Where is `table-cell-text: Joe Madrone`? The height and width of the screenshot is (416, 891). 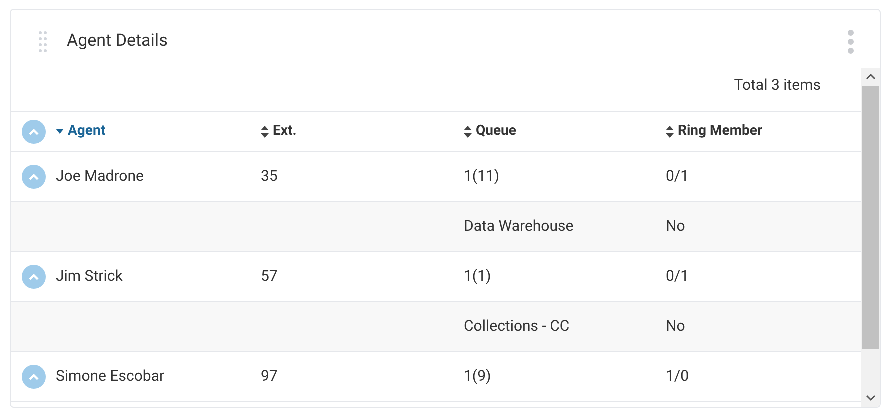
table-cell-text: Joe Madrone is located at coordinates (100, 177).